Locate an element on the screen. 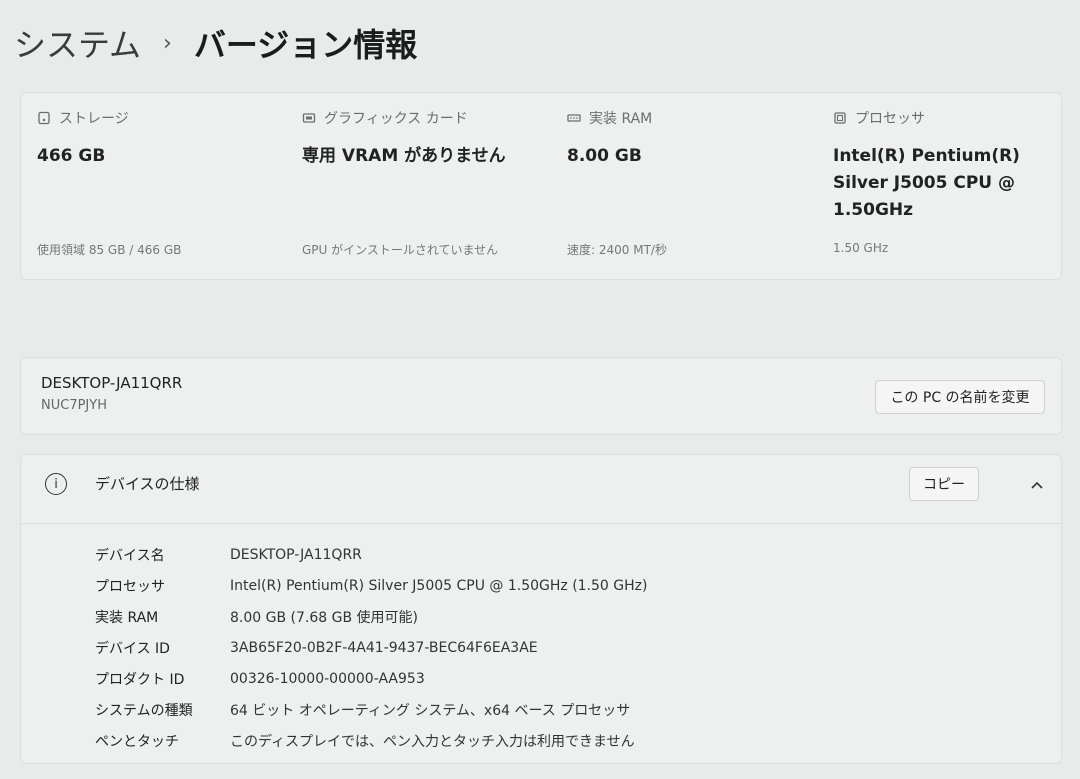  spec-row-value: DESKTOP-JA11QRR is located at coordinates (296, 554).